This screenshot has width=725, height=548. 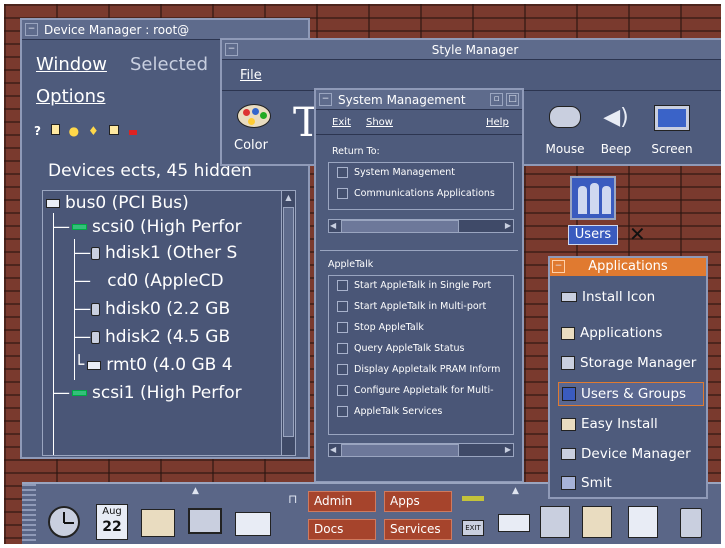 What do you see at coordinates (631, 425) in the screenshot?
I see `app-item-easy-install: Easy Install` at bounding box center [631, 425].